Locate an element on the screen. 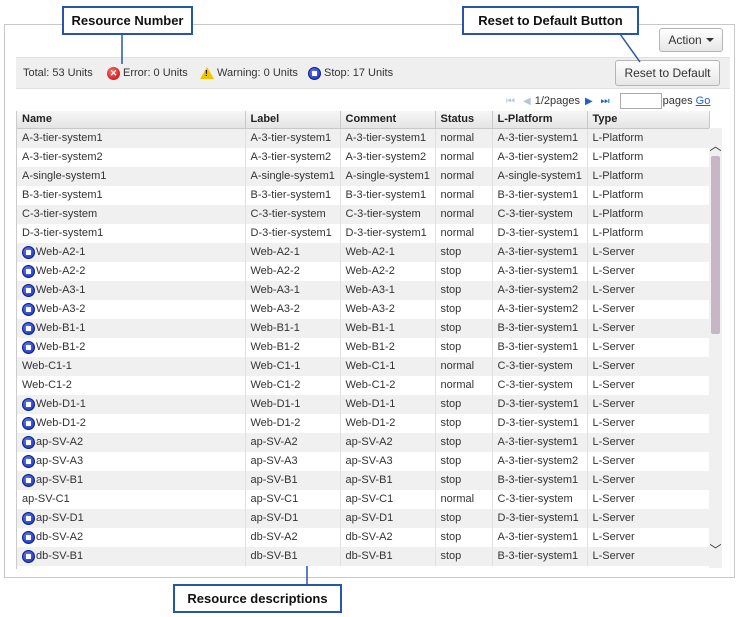 Image resolution: width=739 pixels, height=617 pixels. callout-resource-number: Resource Number is located at coordinates (127, 20).